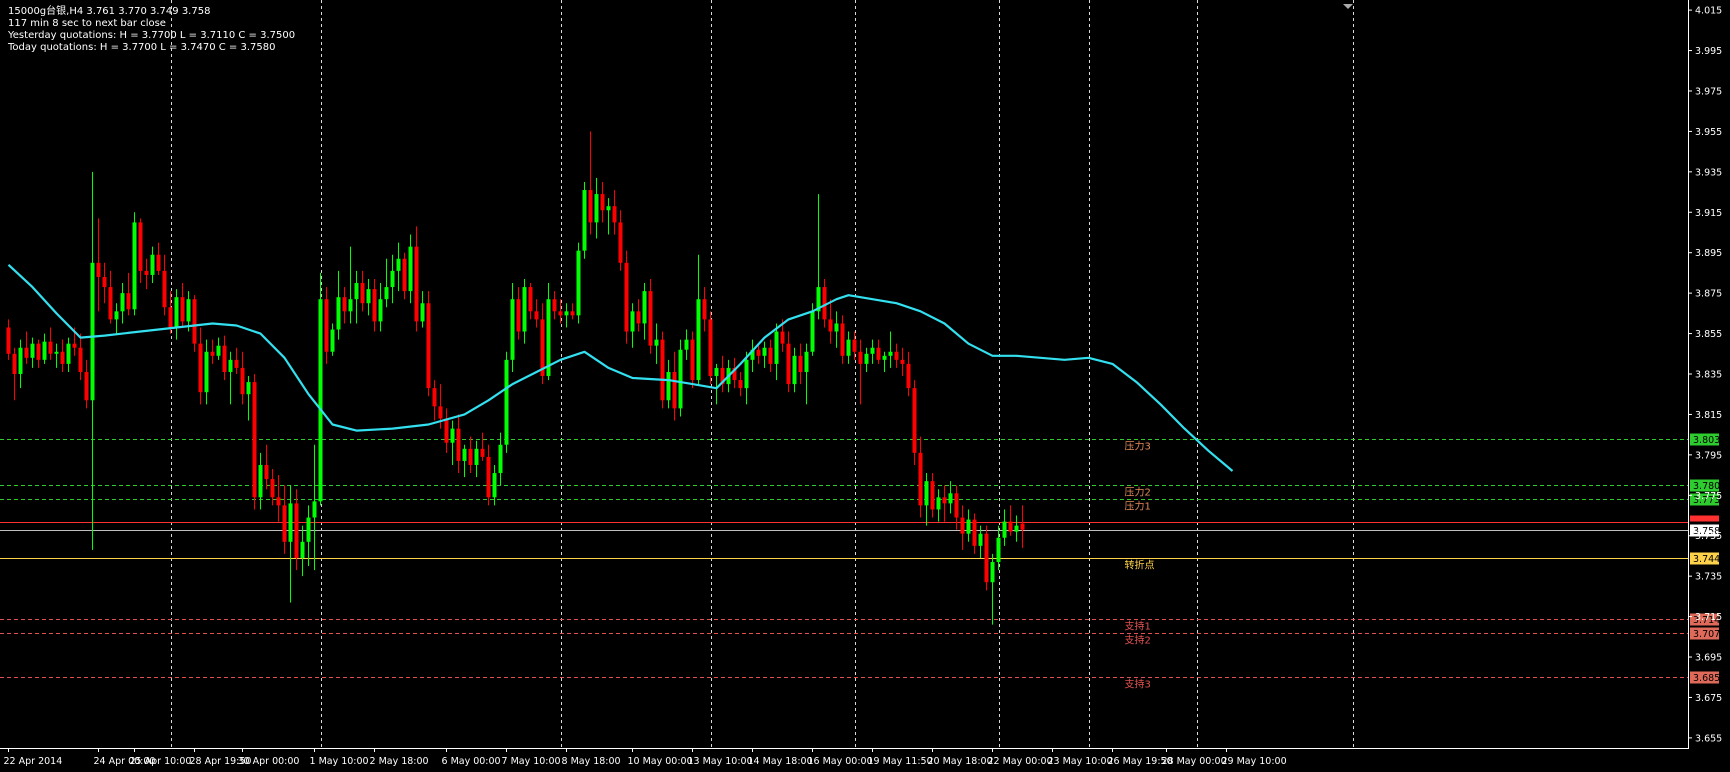  What do you see at coordinates (109, 10) in the screenshot?
I see `info-line-symbol: 15000g台银,H4 3.761 3.770 3.749 3.758` at bounding box center [109, 10].